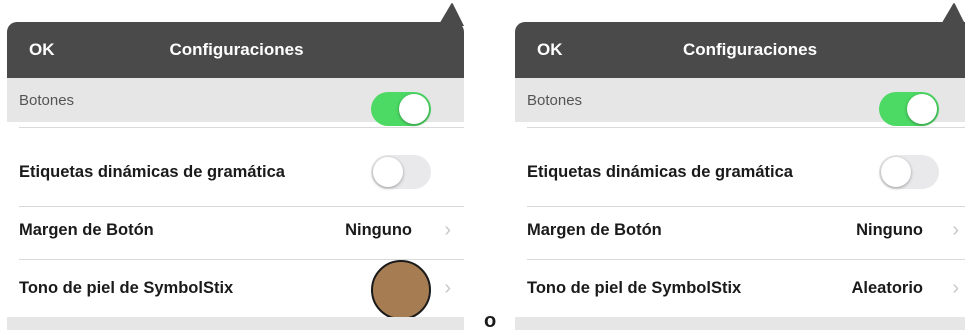 This screenshot has width=965, height=332. I want to click on separator-or: o, so click(490, 321).